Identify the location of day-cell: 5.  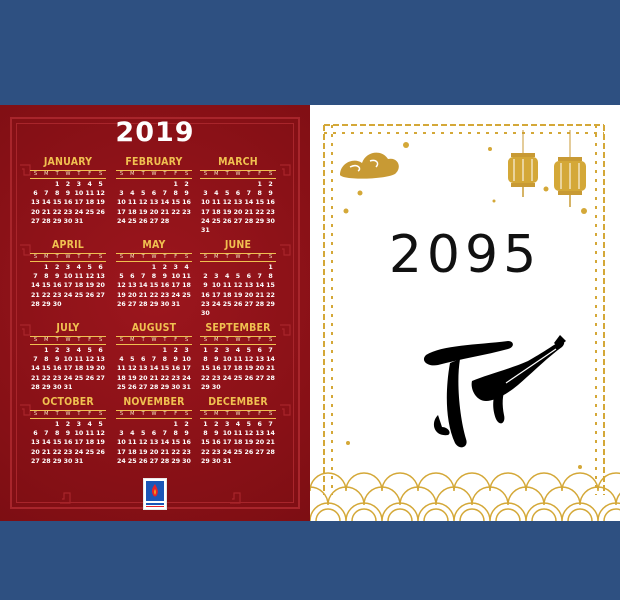
(227, 194).